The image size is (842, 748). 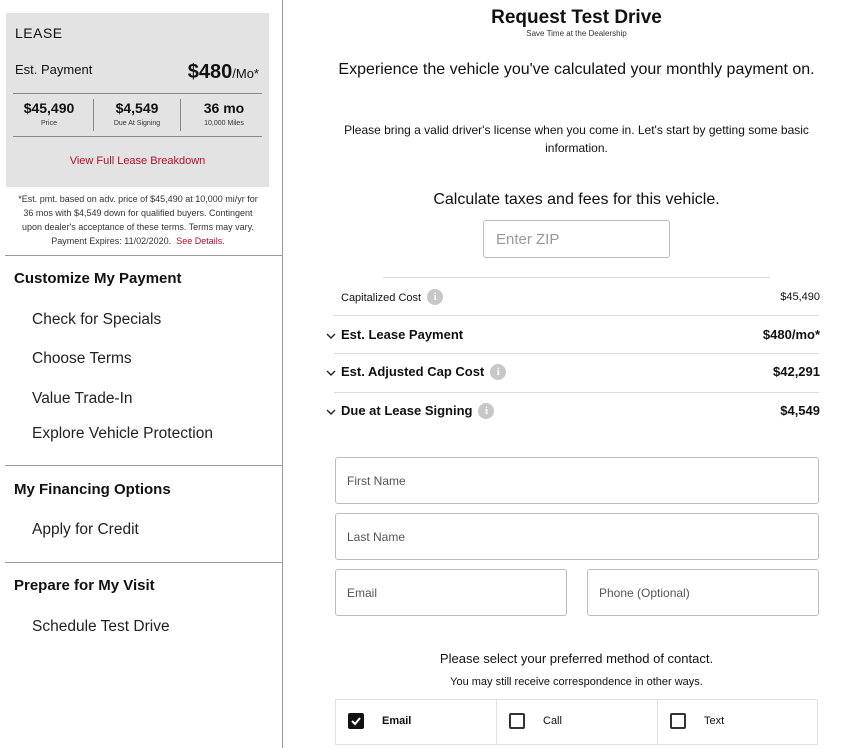 What do you see at coordinates (800, 410) in the screenshot?
I see `cost-value: $4,549` at bounding box center [800, 410].